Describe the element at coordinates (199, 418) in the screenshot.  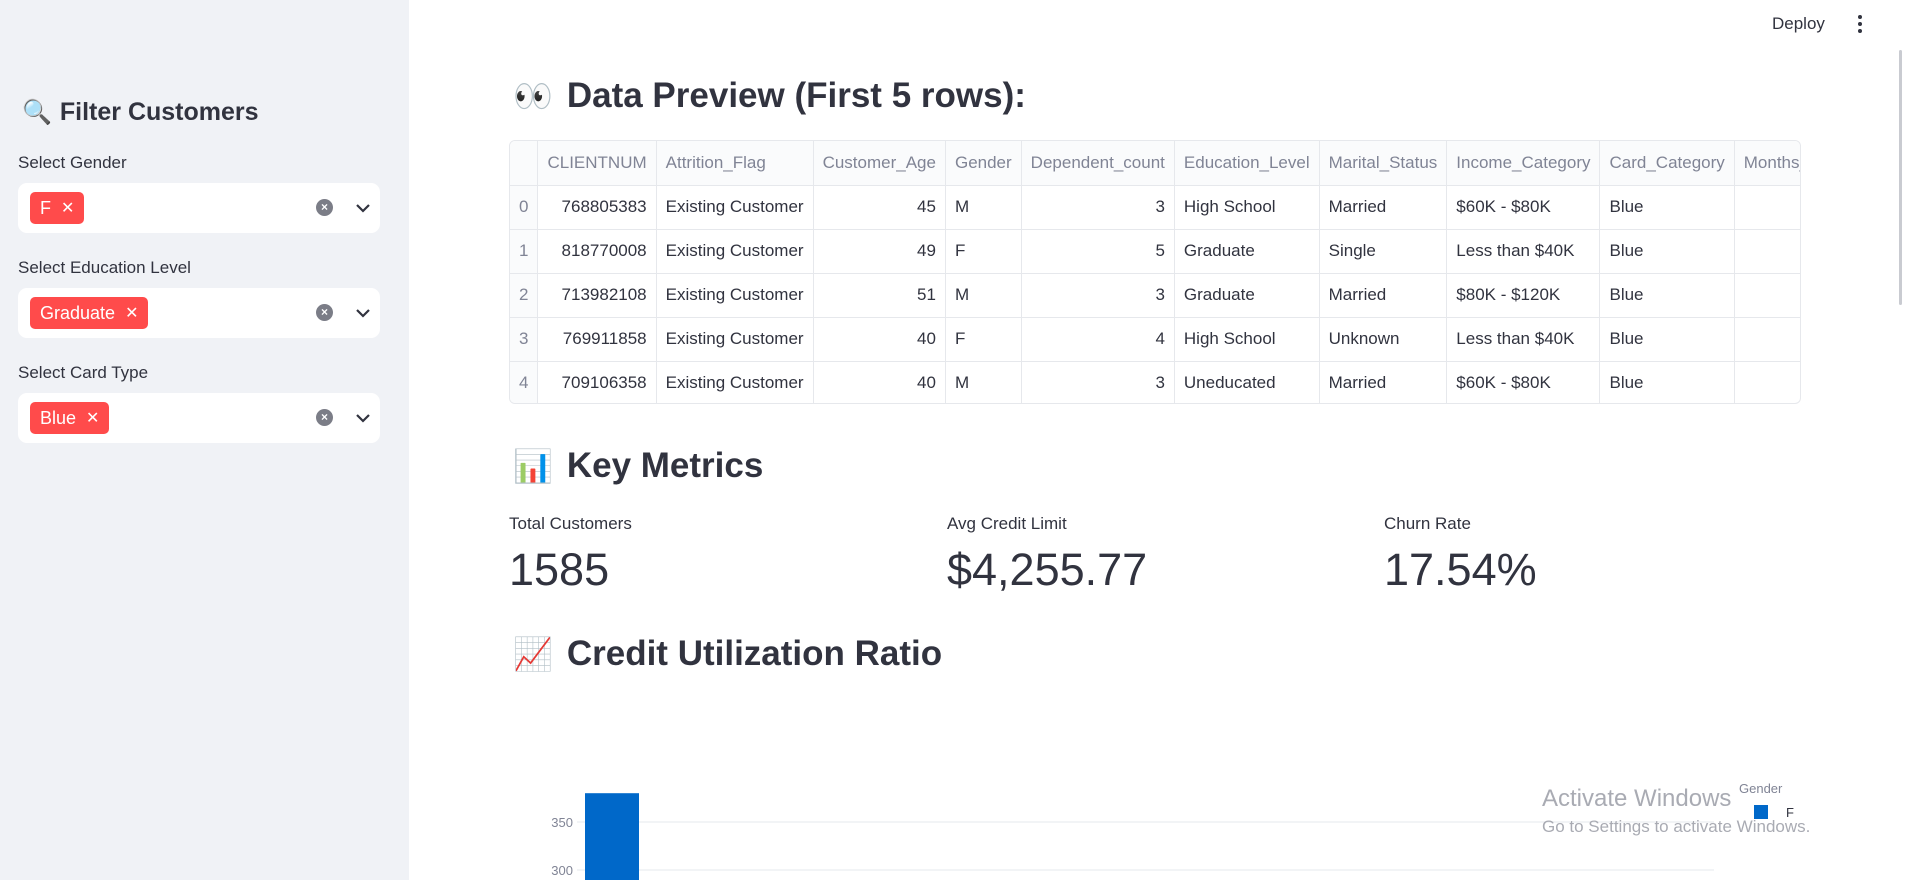
I see `card-type-multiselect: Blue ✕ ×` at that location.